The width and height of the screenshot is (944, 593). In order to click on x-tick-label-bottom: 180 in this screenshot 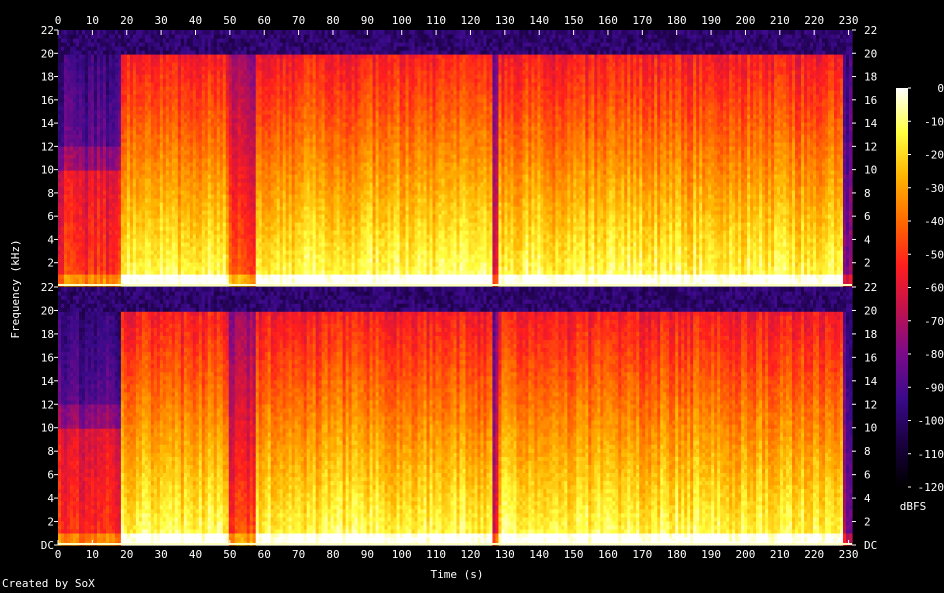, I will do `click(677, 554)`.